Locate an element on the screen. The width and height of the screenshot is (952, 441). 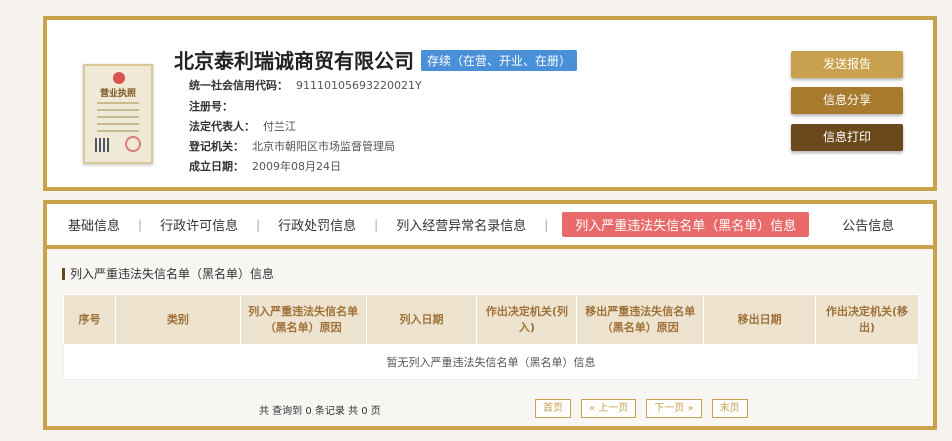
tab-announcements: 公告信息 is located at coordinates (868, 224).